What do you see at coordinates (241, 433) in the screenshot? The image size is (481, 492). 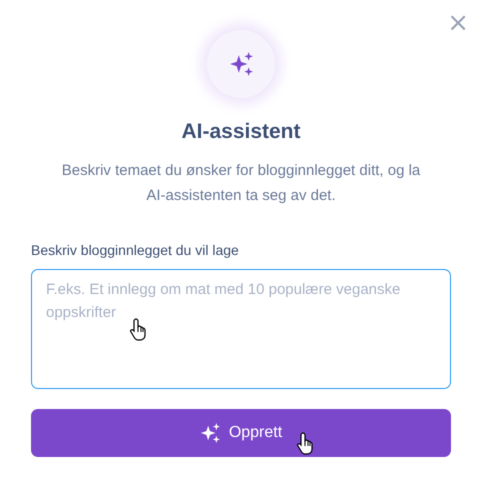 I see `create-button: Opprett` at bounding box center [241, 433].